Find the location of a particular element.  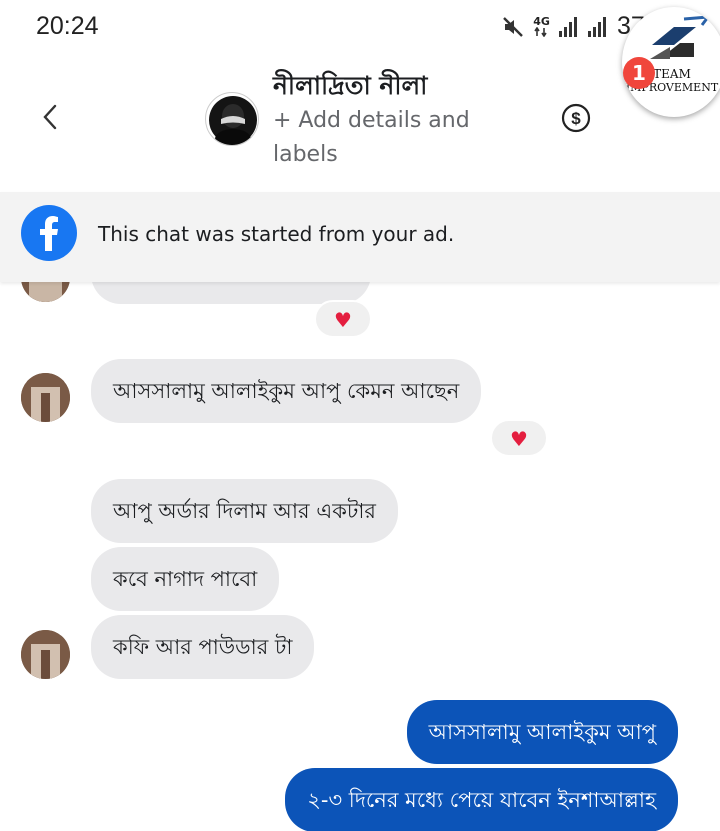

status-bar: 20:24 4G is located at coordinates (360, 26).